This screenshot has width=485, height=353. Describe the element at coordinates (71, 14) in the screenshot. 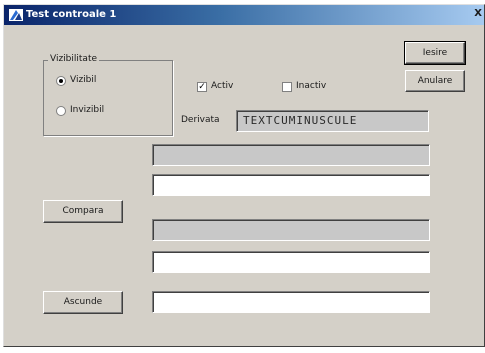

I see `window-title: Test controale 1` at that location.